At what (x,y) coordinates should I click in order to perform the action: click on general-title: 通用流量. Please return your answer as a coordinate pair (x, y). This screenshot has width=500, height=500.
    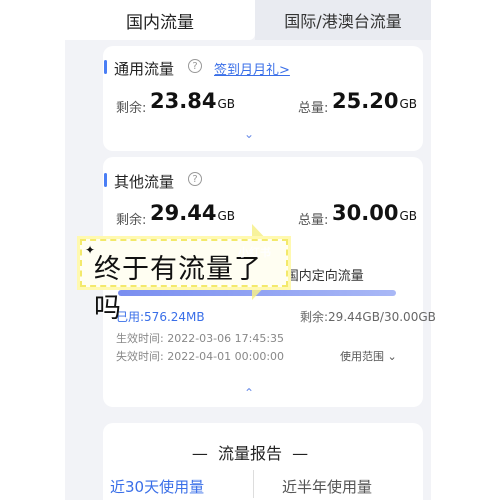
    Looking at the image, I should click on (144, 69).